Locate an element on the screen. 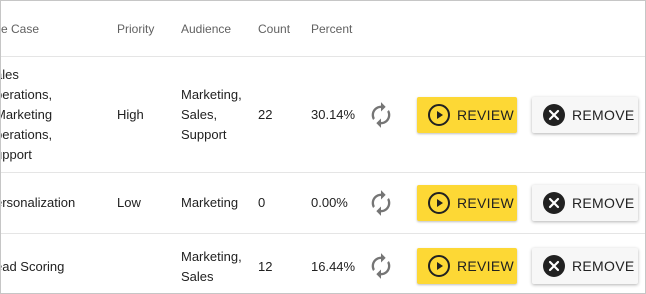 This screenshot has width=646, height=294. percent-cell: 0.00% is located at coordinates (329, 202).